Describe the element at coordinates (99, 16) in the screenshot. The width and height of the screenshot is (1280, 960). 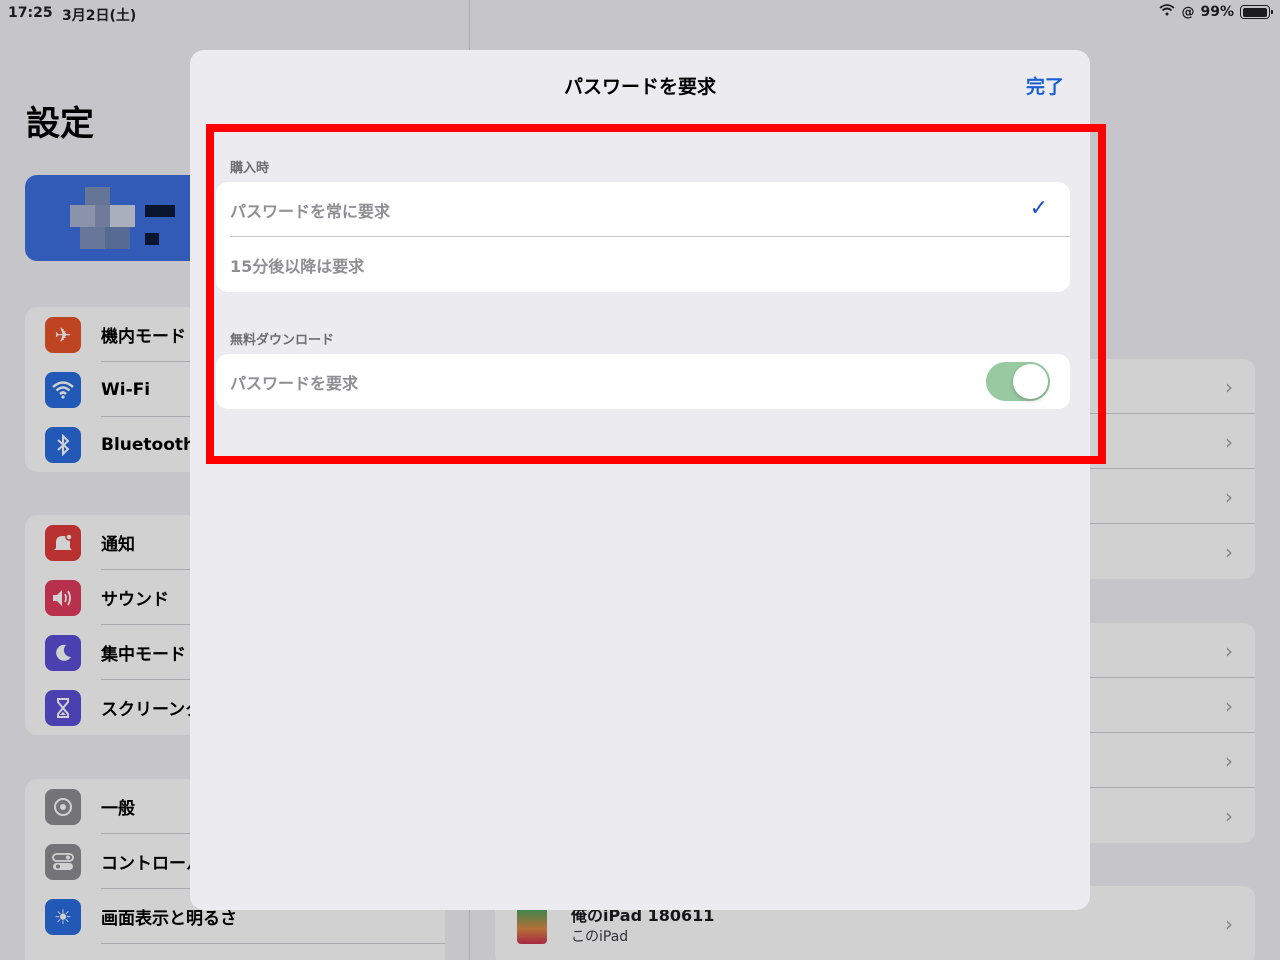
I see `status-date: 3月2日(土)` at that location.